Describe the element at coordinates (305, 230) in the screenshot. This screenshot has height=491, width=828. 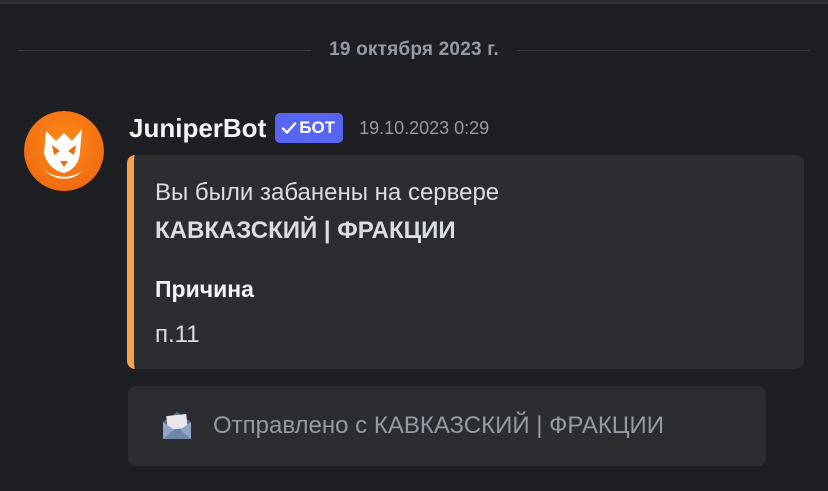
I see `embed-server-name: КАВКАЗСКИЙ | ФРАКЦИИ` at that location.